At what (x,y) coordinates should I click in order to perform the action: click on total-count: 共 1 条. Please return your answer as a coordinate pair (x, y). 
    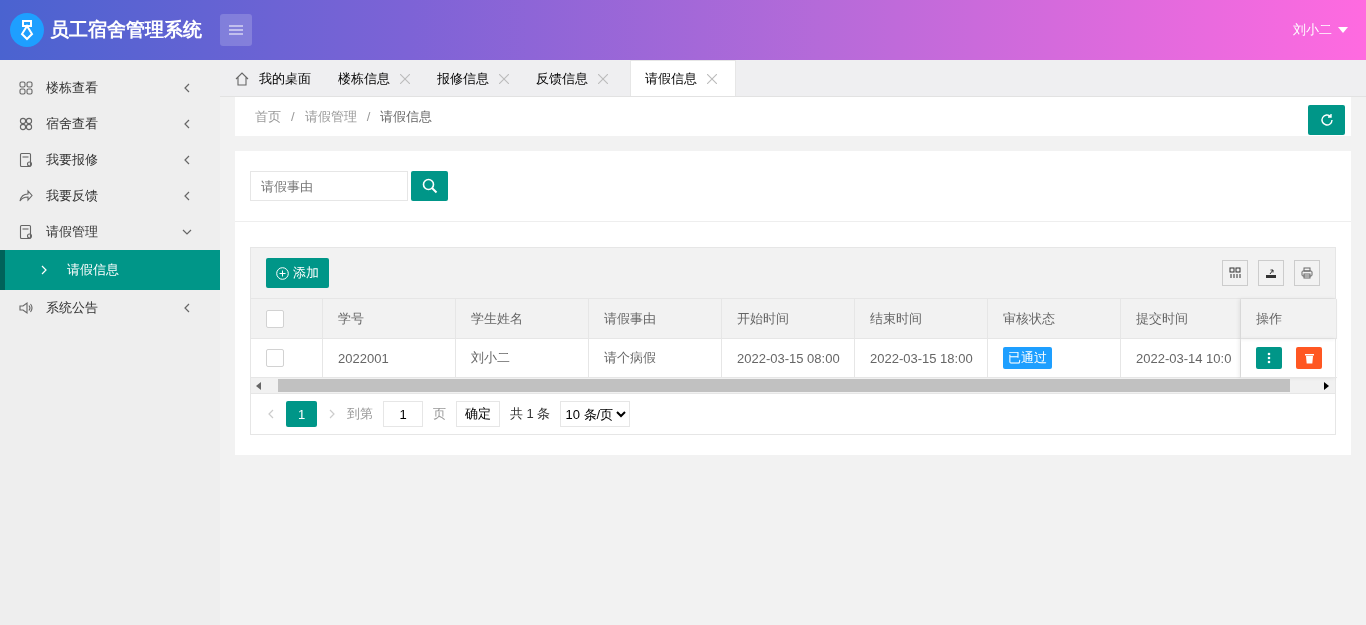
    Looking at the image, I should click on (530, 414).